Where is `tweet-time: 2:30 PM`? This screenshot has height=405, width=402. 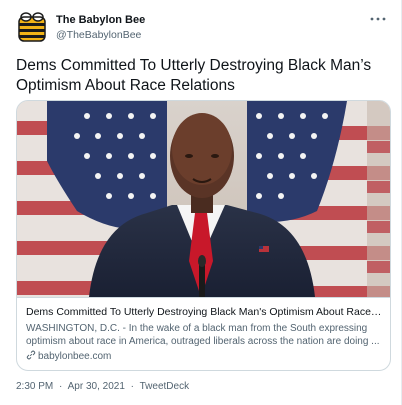
tweet-time: 2:30 PM is located at coordinates (34, 386).